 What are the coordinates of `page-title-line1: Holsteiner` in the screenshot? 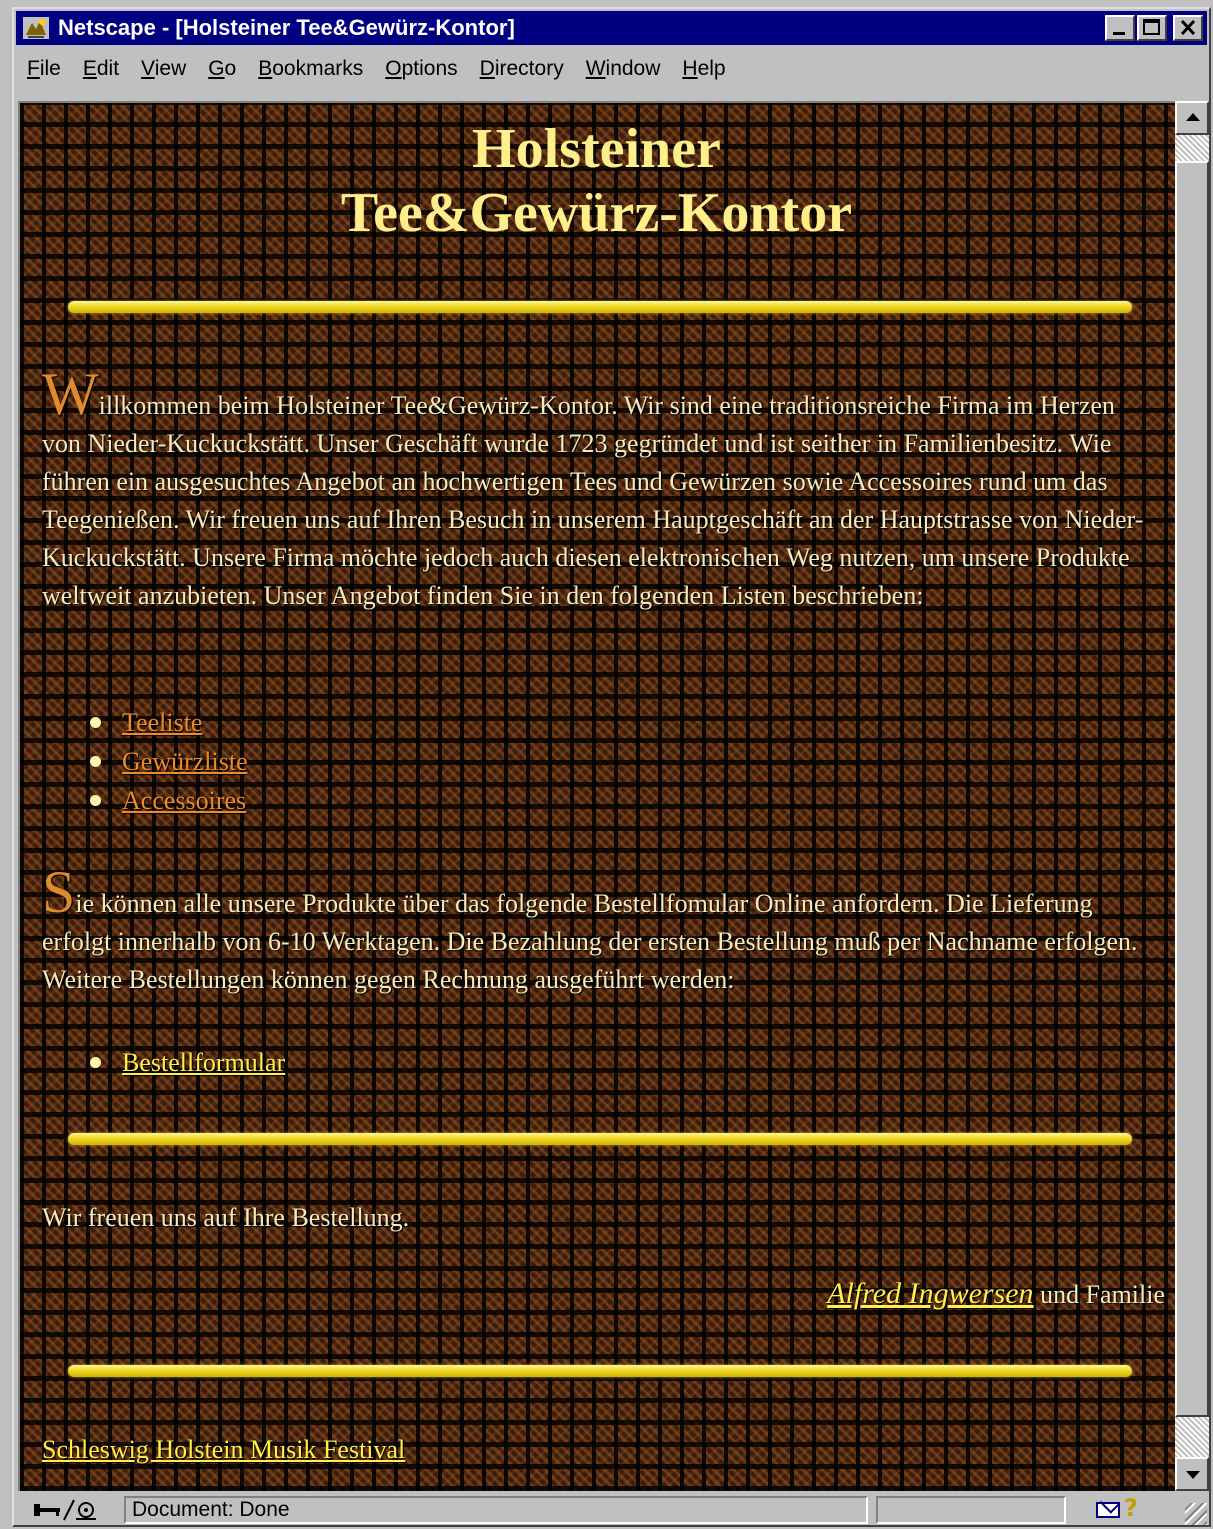 It's located at (596, 149).